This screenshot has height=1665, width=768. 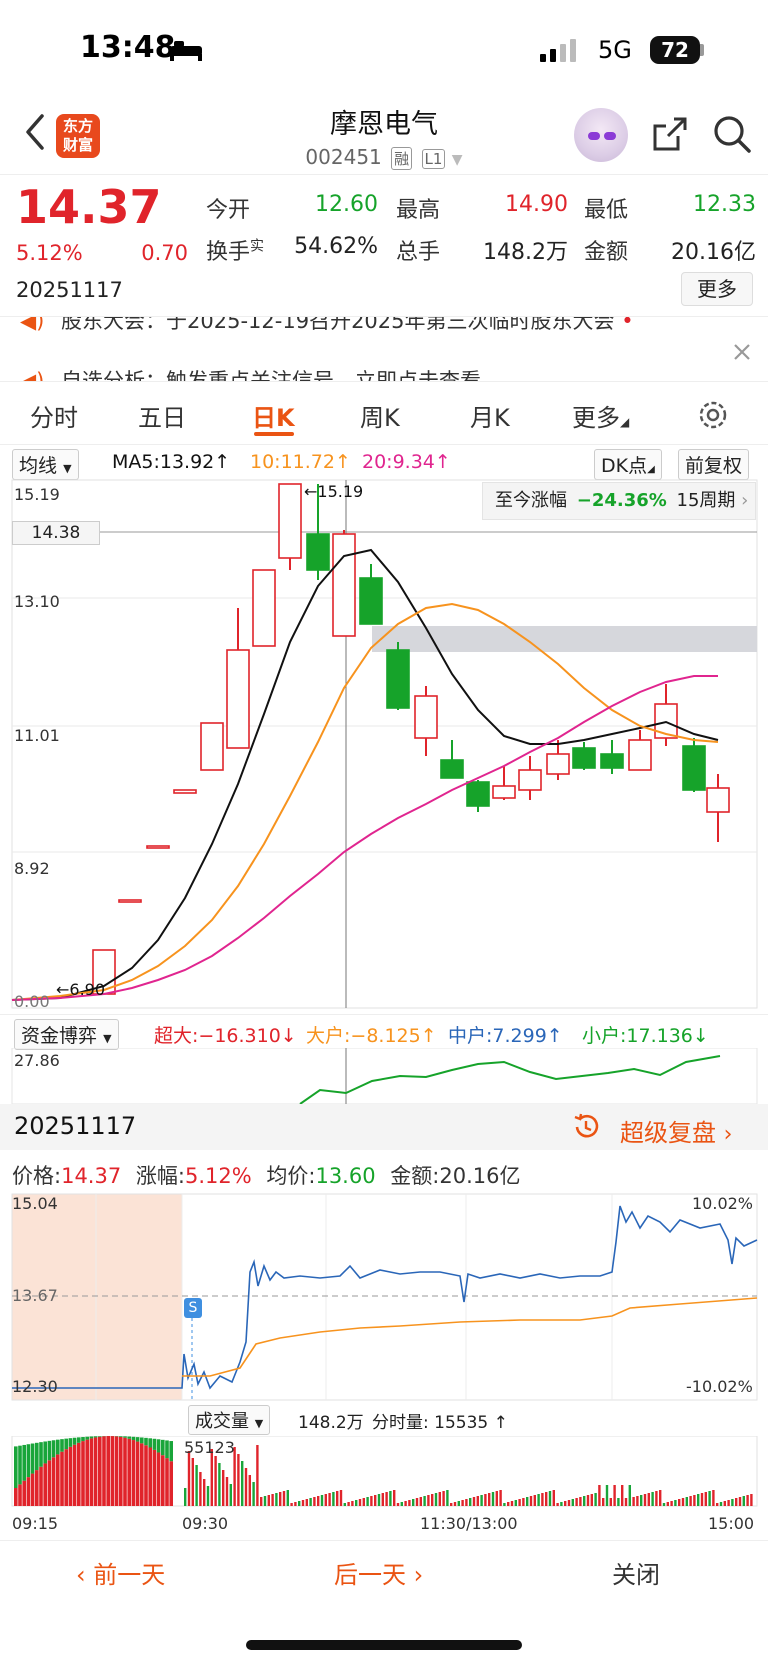 I want to click on amount-value: 20.16亿, so click(x=713, y=252).